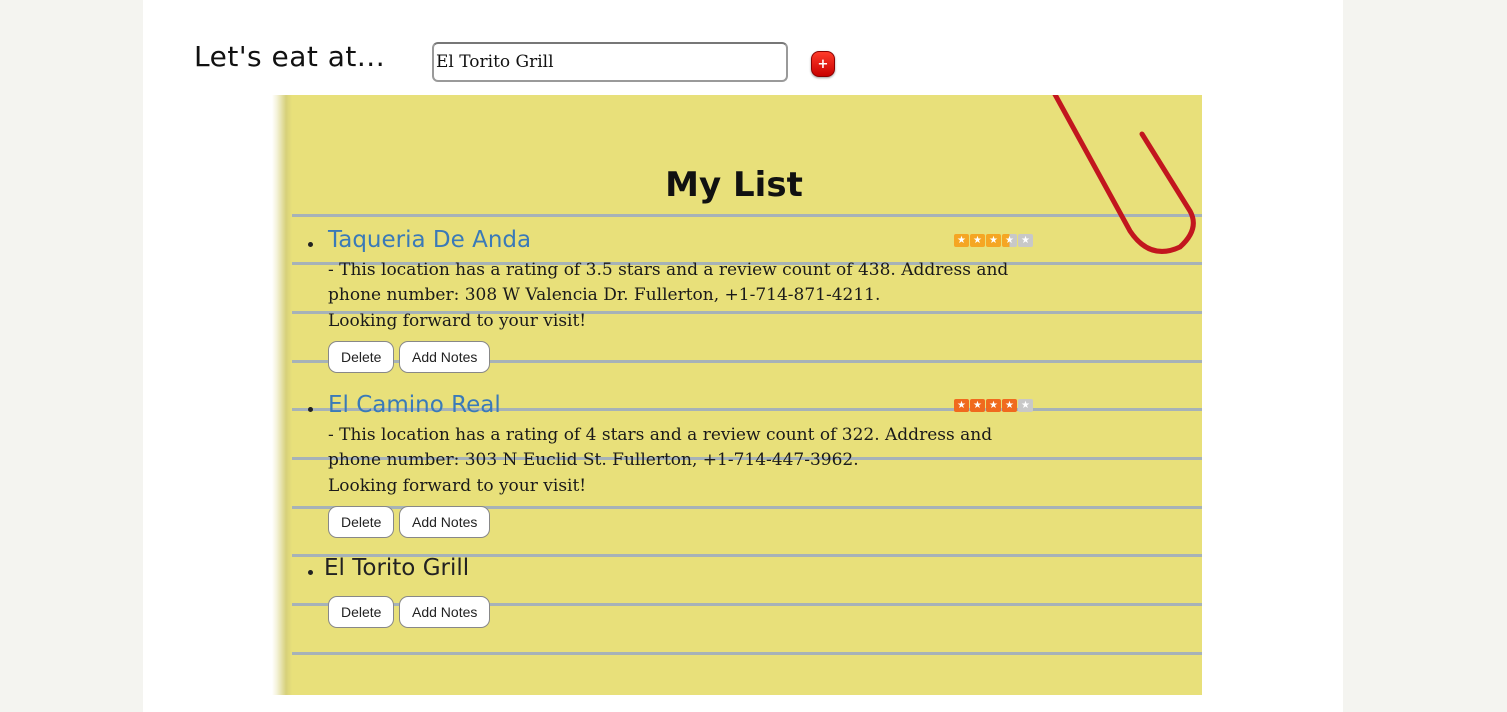 The image size is (1507, 712). What do you see at coordinates (747, 653) in the screenshot?
I see `rule-line` at bounding box center [747, 653].